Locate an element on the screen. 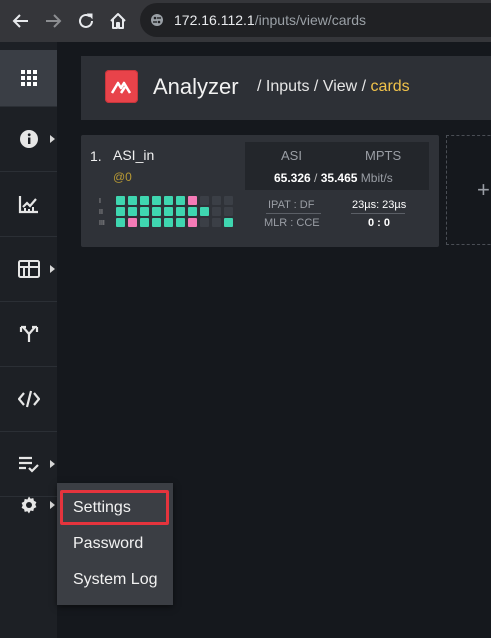 This screenshot has width=491, height=638. add-card-button: + is located at coordinates (468, 190).